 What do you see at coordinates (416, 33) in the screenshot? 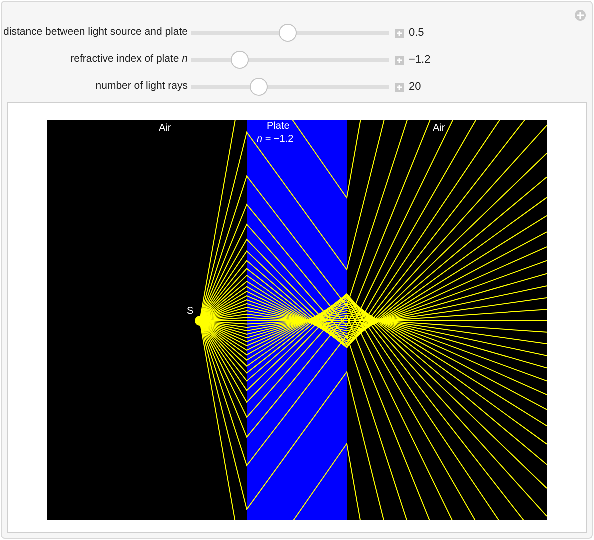
I see `slider-value: 0.5` at bounding box center [416, 33].